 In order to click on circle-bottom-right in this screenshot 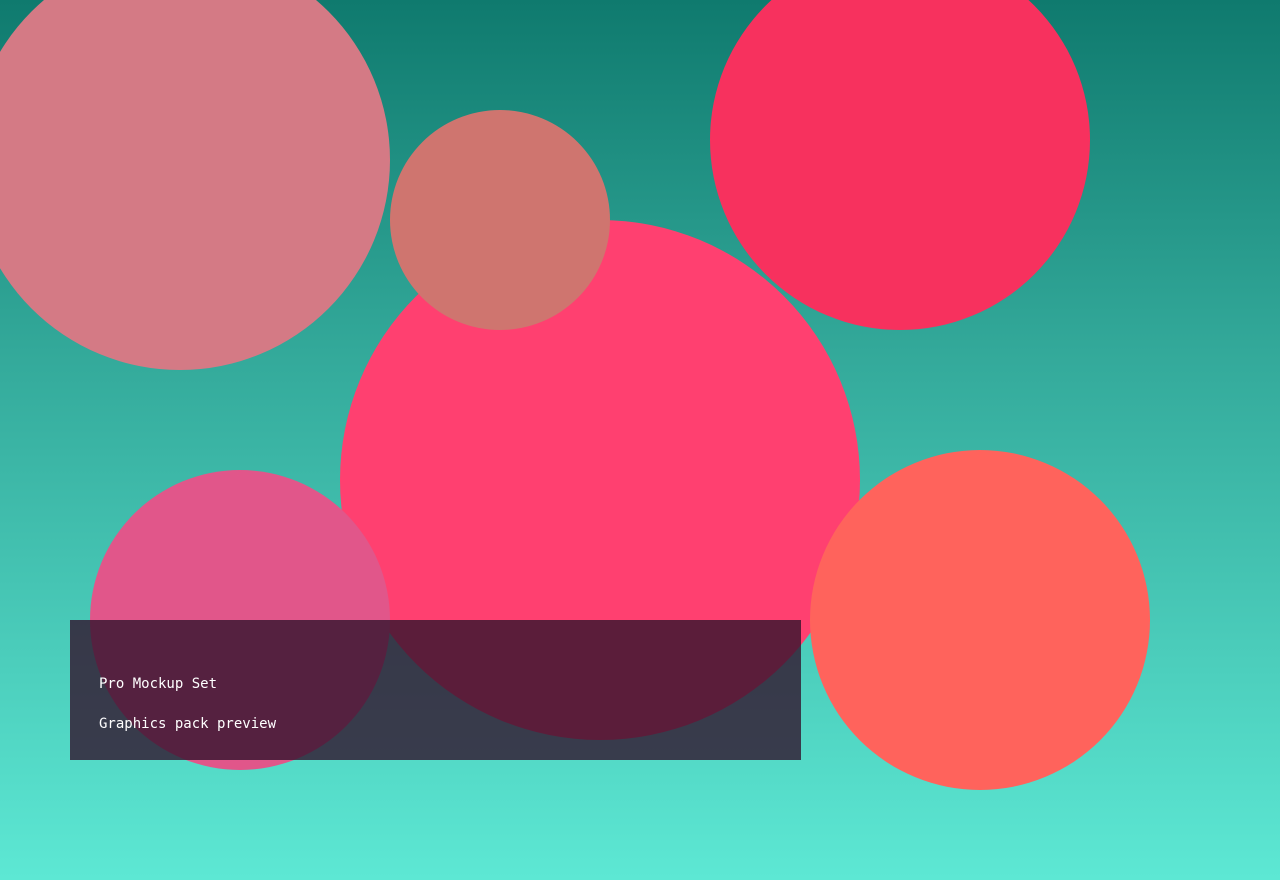, I will do `click(980, 620)`.